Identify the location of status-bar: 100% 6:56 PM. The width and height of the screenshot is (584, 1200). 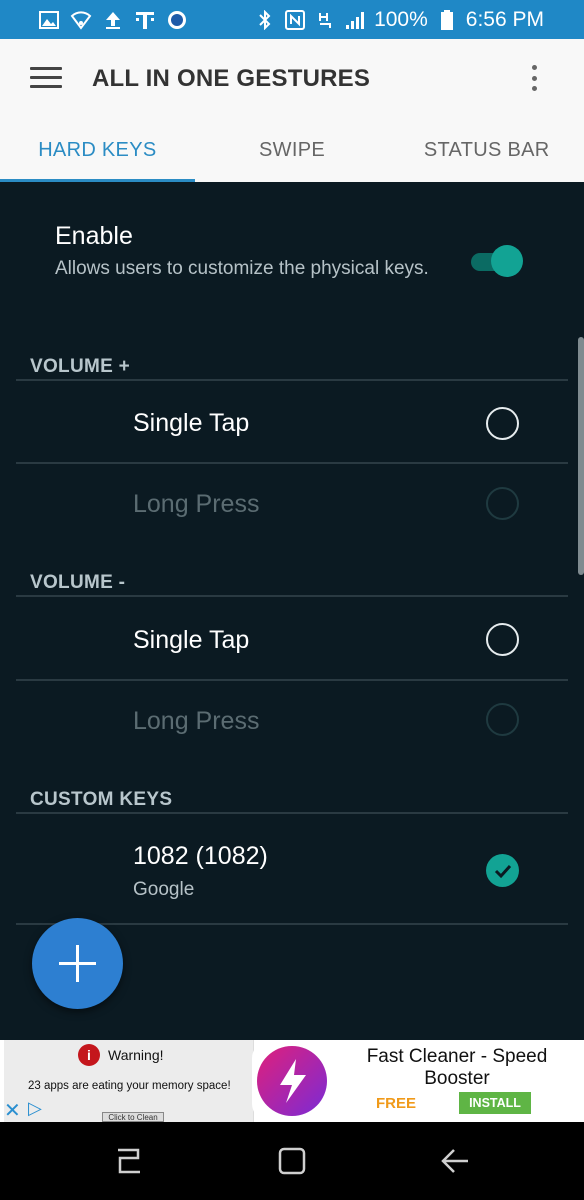
(292, 19).